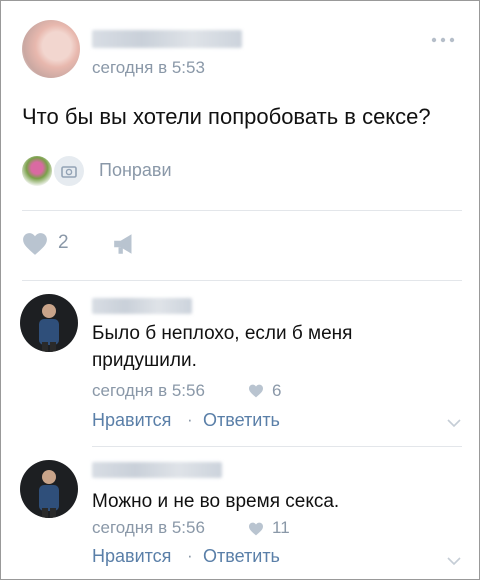 The image size is (482, 582). What do you see at coordinates (125, 244) in the screenshot?
I see `share-megaphone-icon` at bounding box center [125, 244].